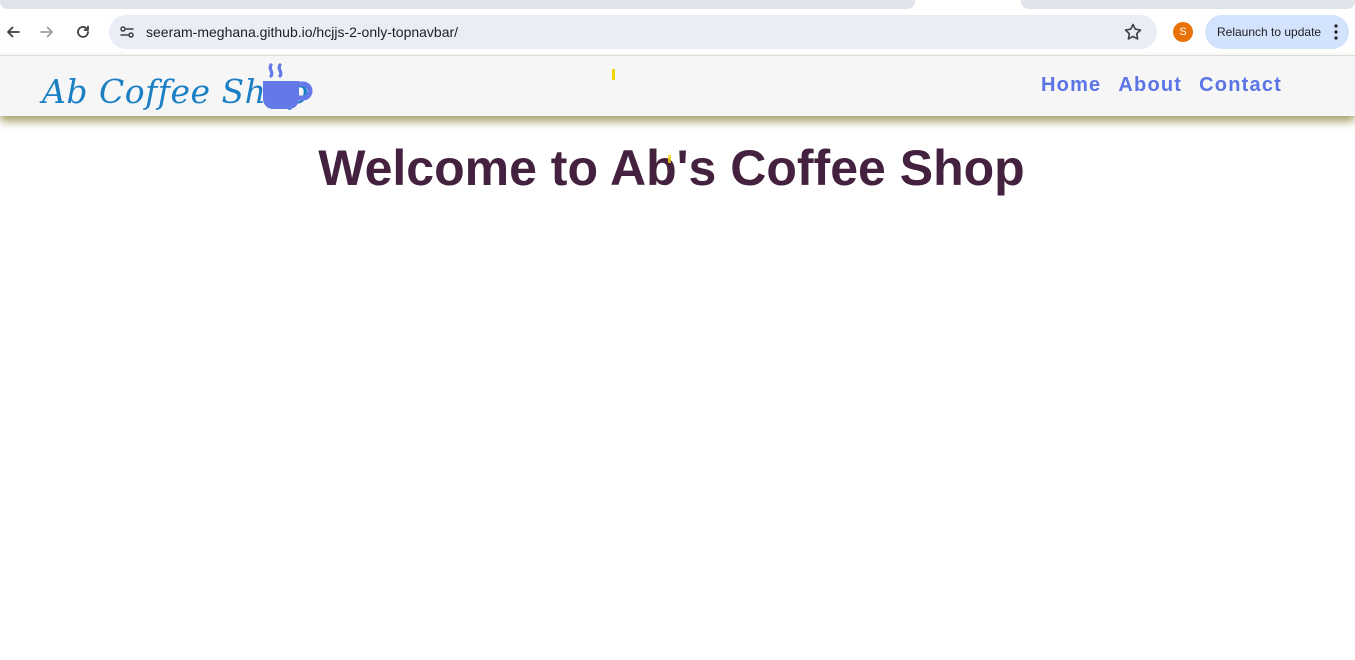  I want to click on back-button, so click(13, 32).